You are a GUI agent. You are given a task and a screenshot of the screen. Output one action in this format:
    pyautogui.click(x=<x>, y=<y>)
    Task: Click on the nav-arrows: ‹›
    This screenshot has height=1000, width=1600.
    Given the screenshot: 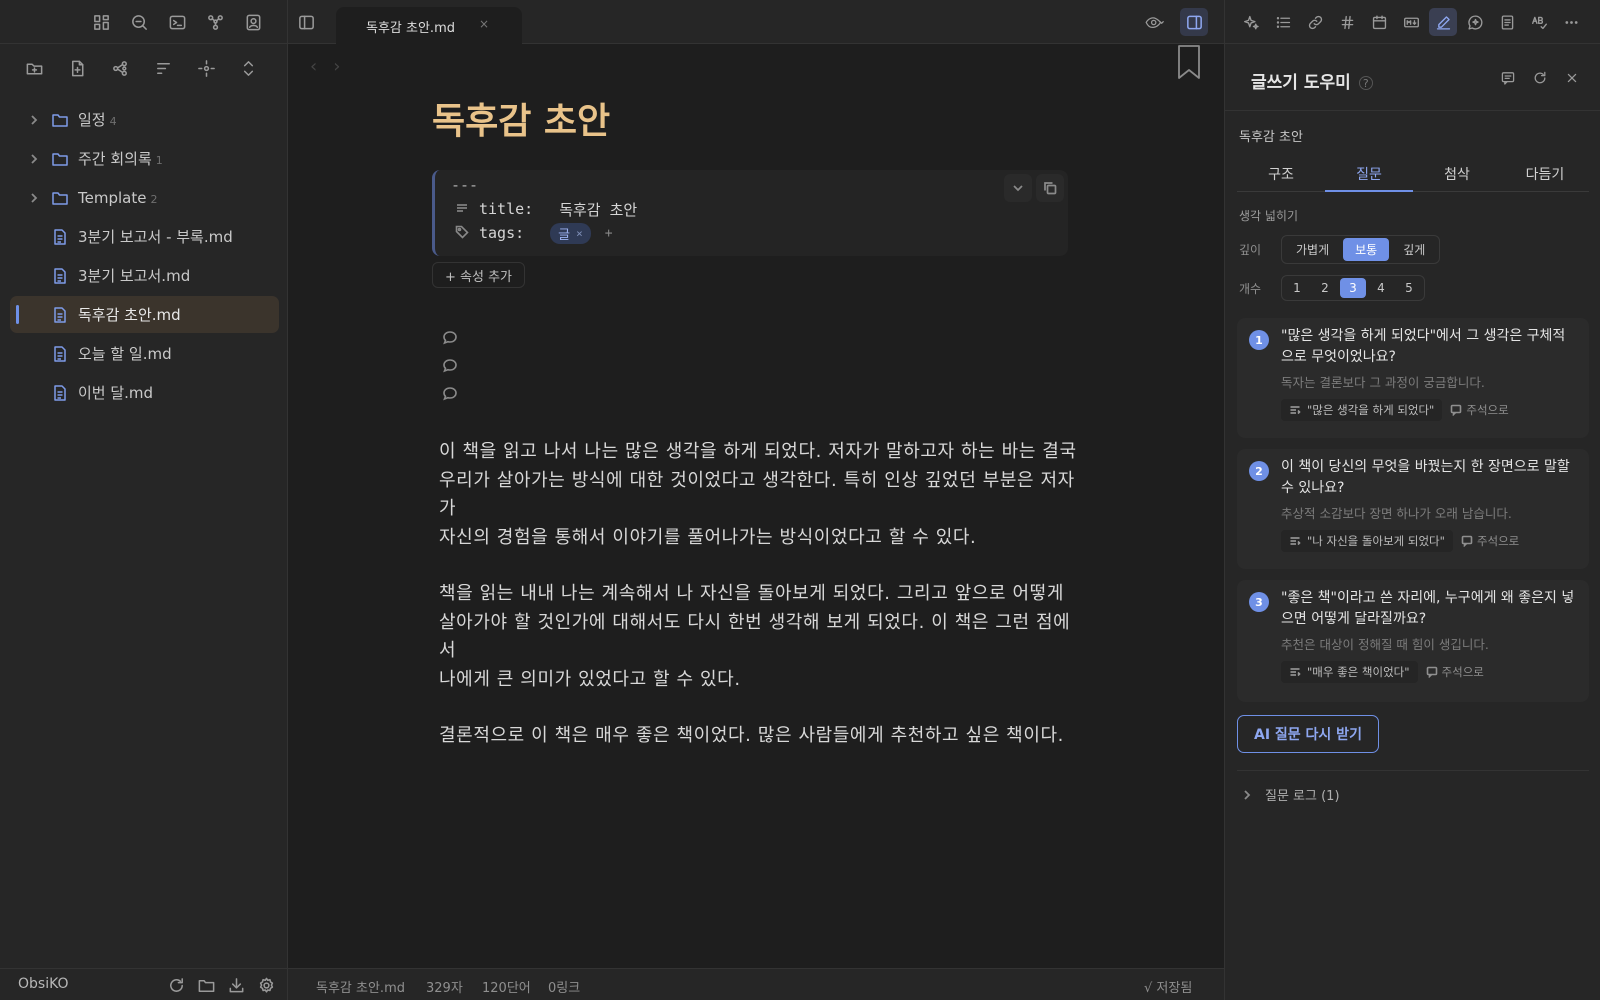 What is the action you would take?
    pyautogui.click(x=333, y=66)
    